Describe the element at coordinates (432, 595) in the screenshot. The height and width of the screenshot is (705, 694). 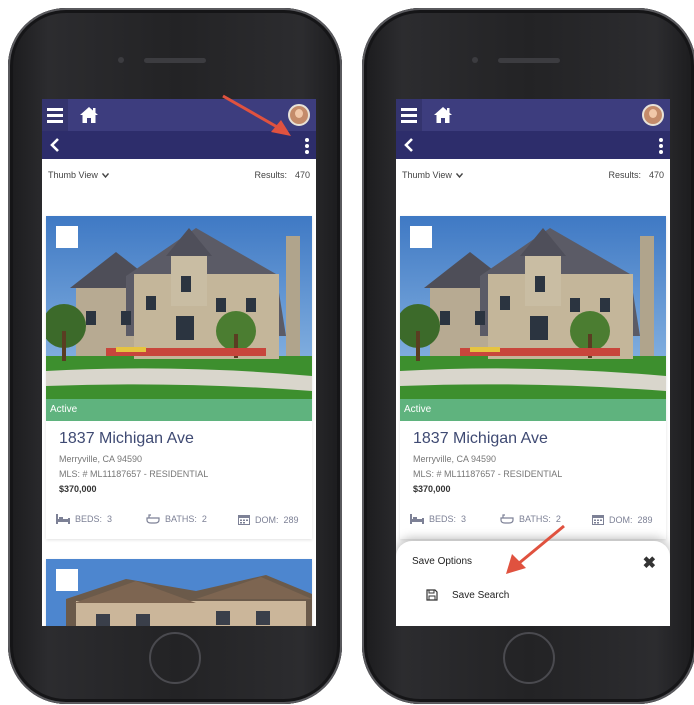
I see `save-icon` at that location.